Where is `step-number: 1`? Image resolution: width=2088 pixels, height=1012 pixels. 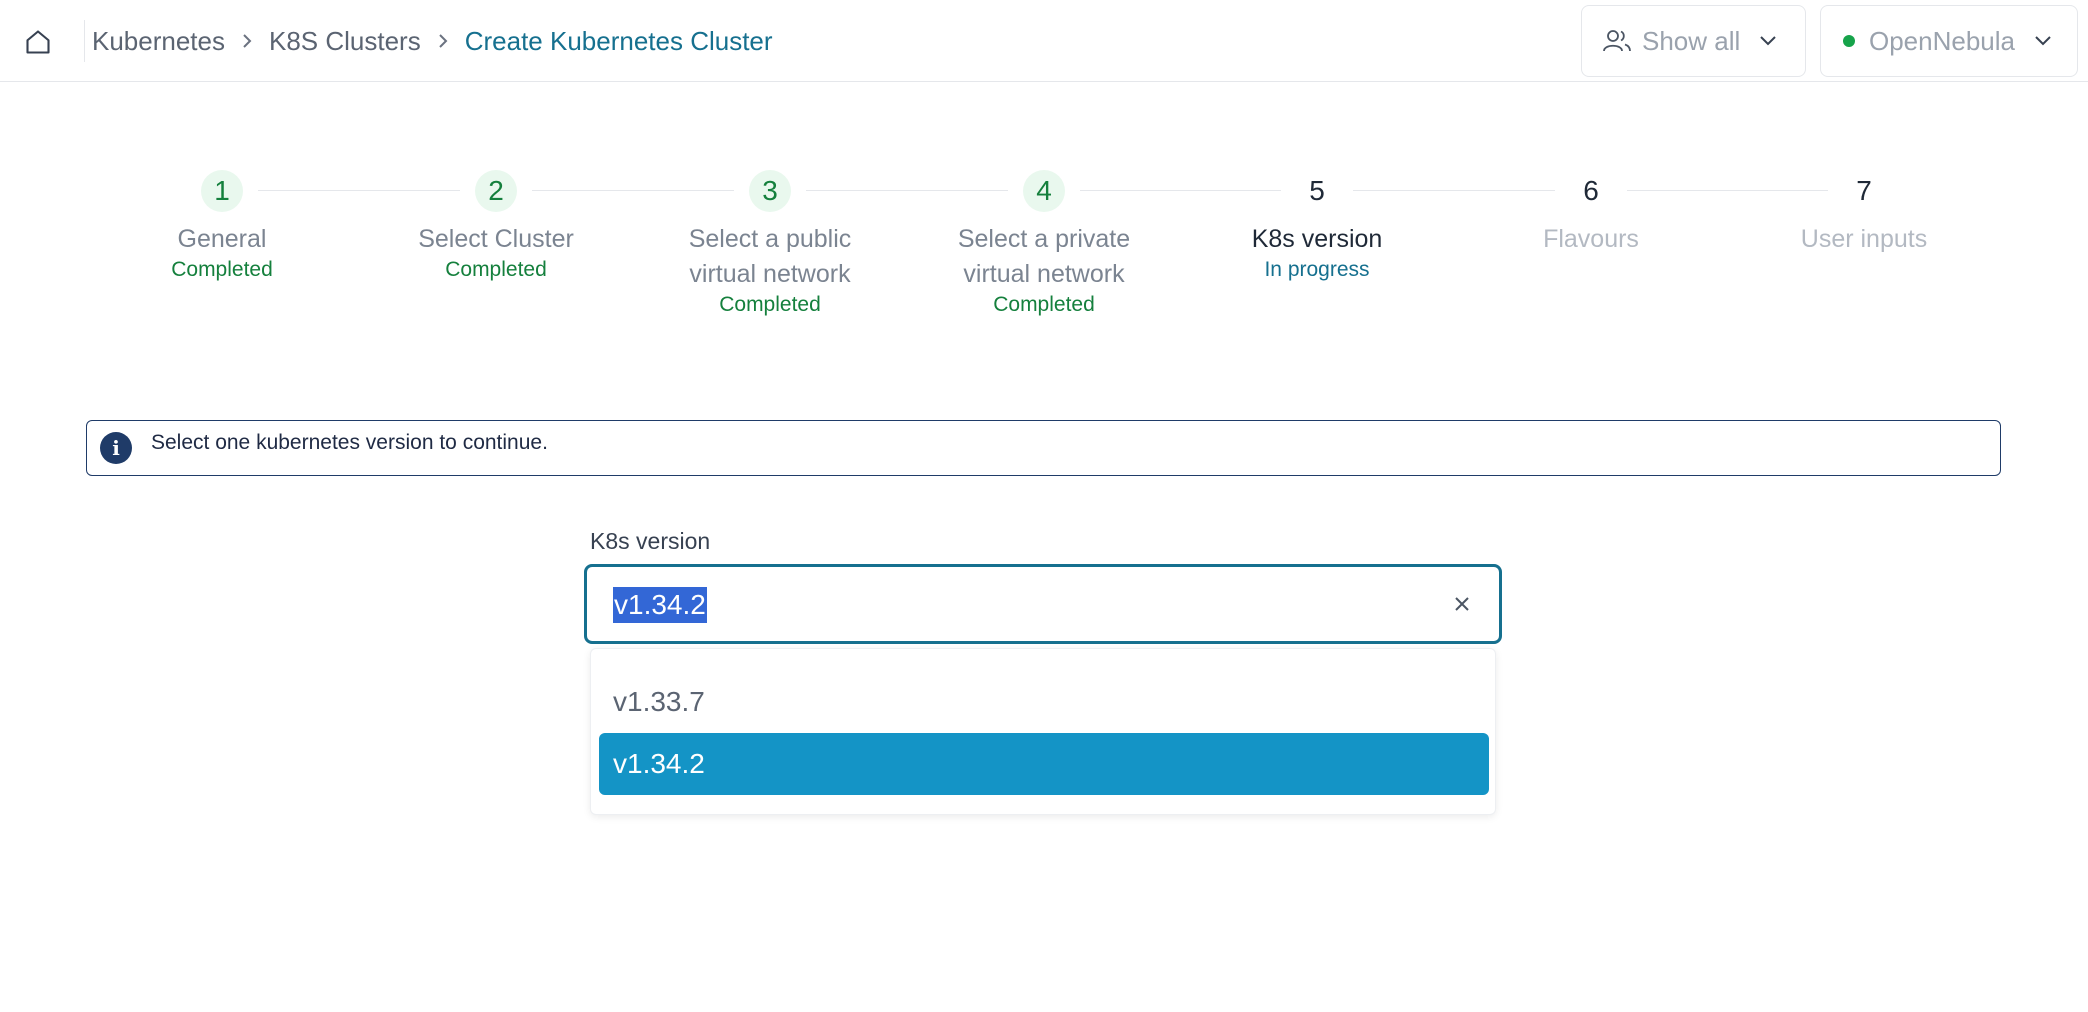
step-number: 1 is located at coordinates (222, 191).